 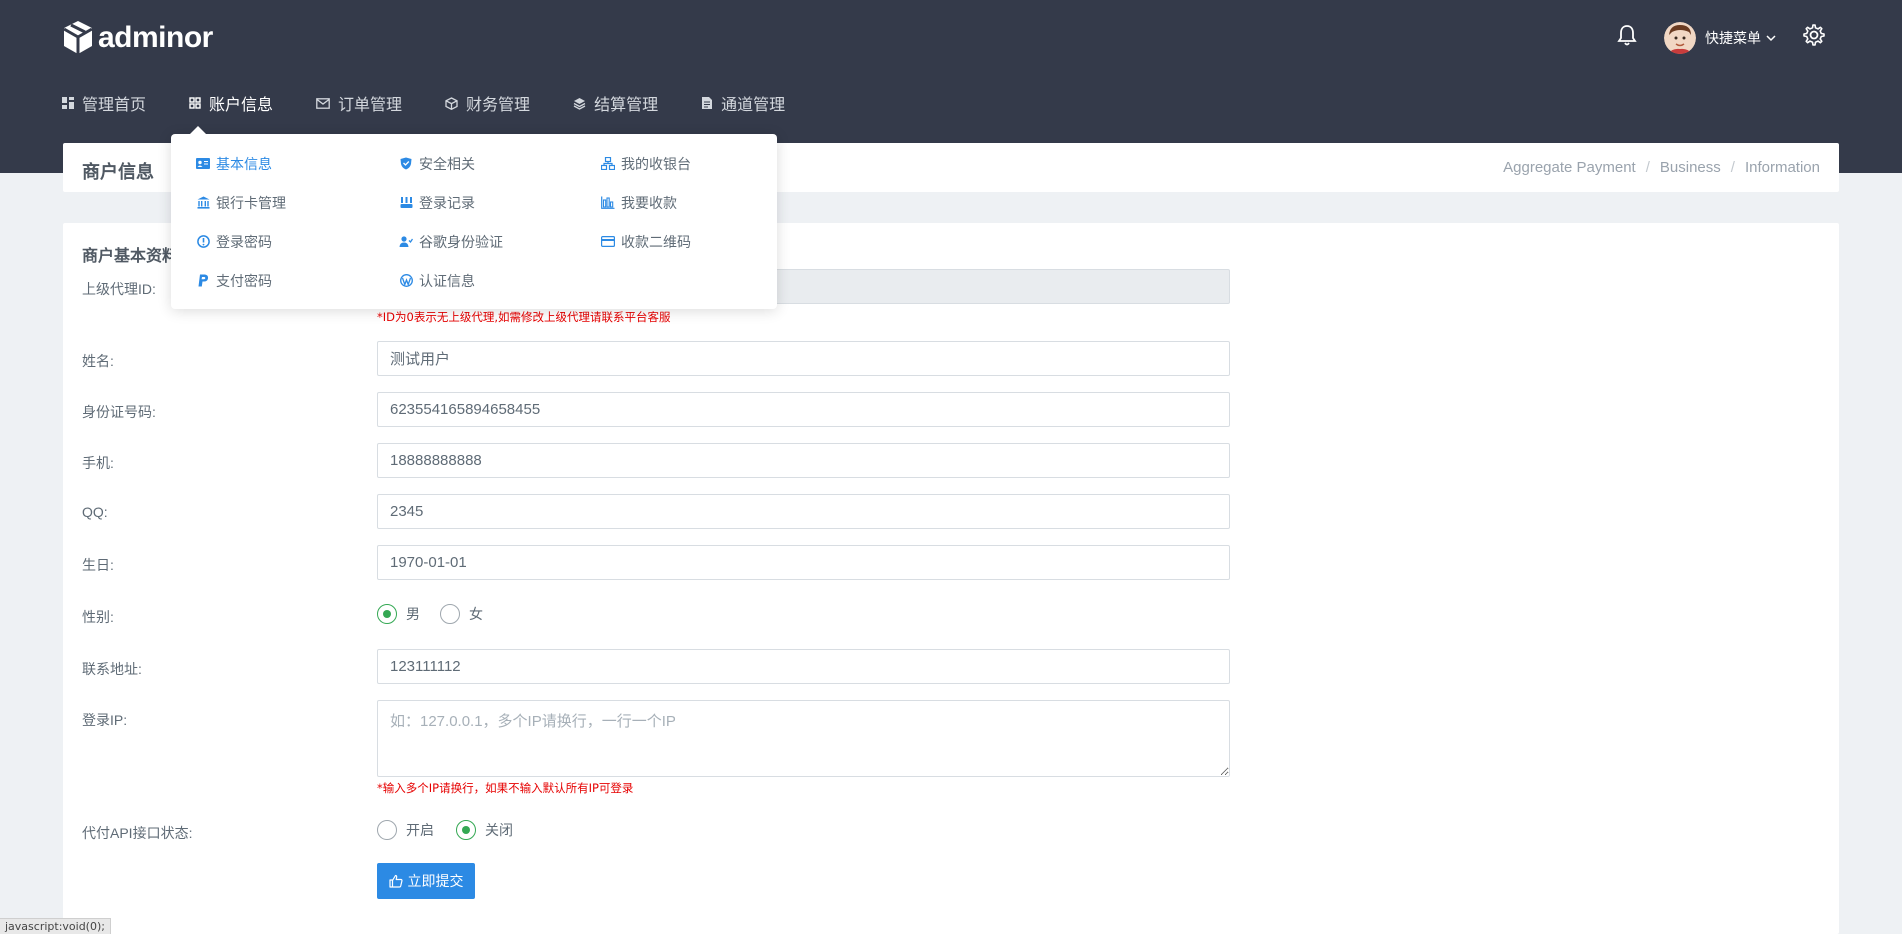 What do you see at coordinates (1627, 36) in the screenshot?
I see `bell-icon` at bounding box center [1627, 36].